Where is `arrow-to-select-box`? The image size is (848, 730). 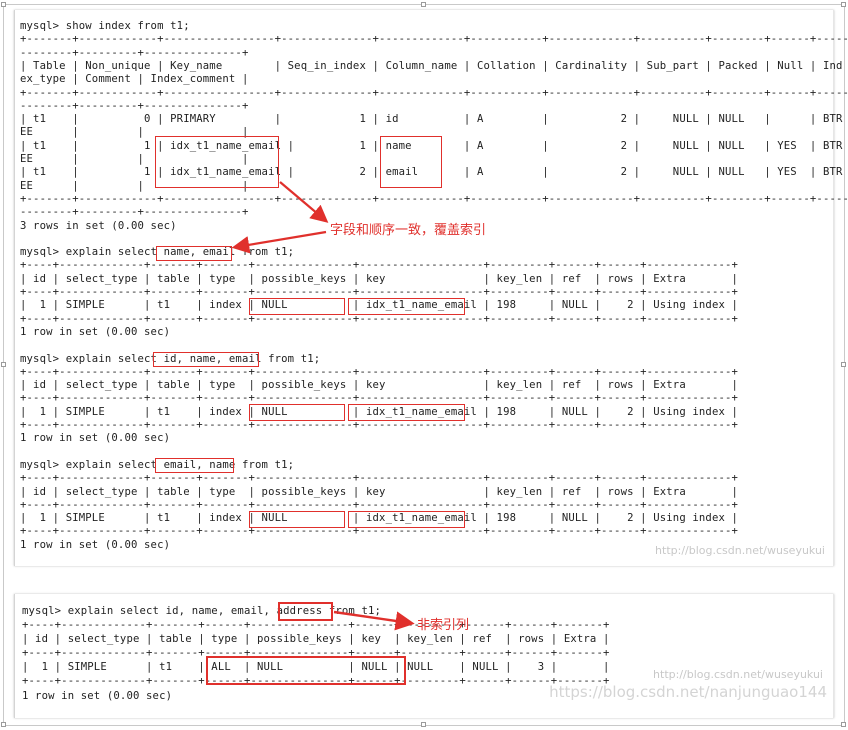 arrow-to-select-box is located at coordinates (279, 242).